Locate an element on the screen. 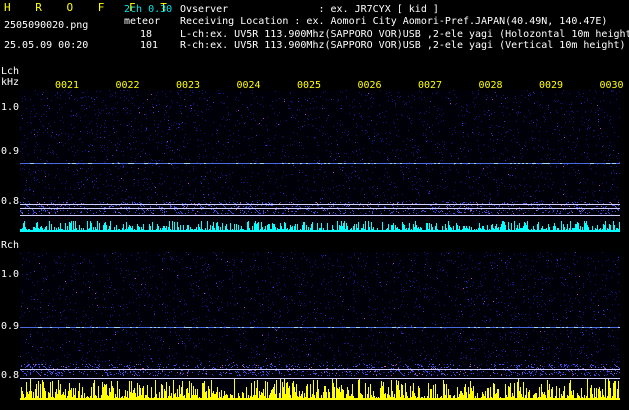  lch-unit-label: kHz is located at coordinates (10, 82).